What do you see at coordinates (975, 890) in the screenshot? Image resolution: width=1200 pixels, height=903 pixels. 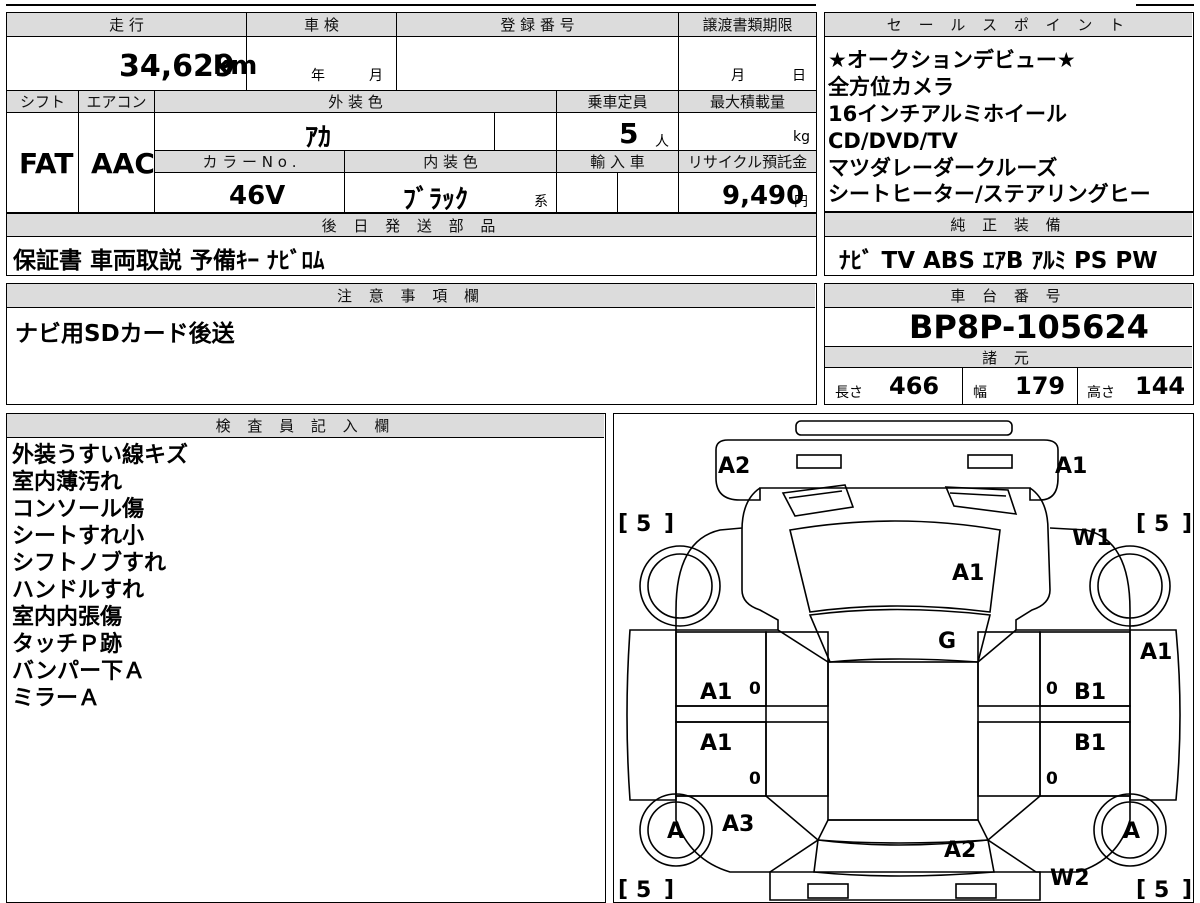 I see `rear-lamp-right` at bounding box center [975, 890].